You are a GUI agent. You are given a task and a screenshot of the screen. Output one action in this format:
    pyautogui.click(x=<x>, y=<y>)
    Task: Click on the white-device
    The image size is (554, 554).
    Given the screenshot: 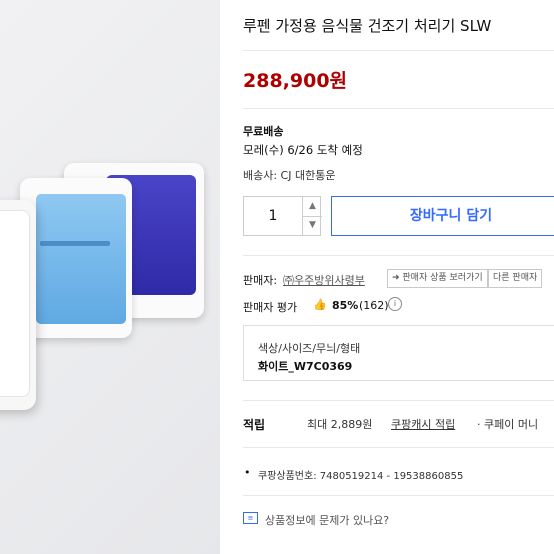 What is the action you would take?
    pyautogui.click(x=18, y=305)
    